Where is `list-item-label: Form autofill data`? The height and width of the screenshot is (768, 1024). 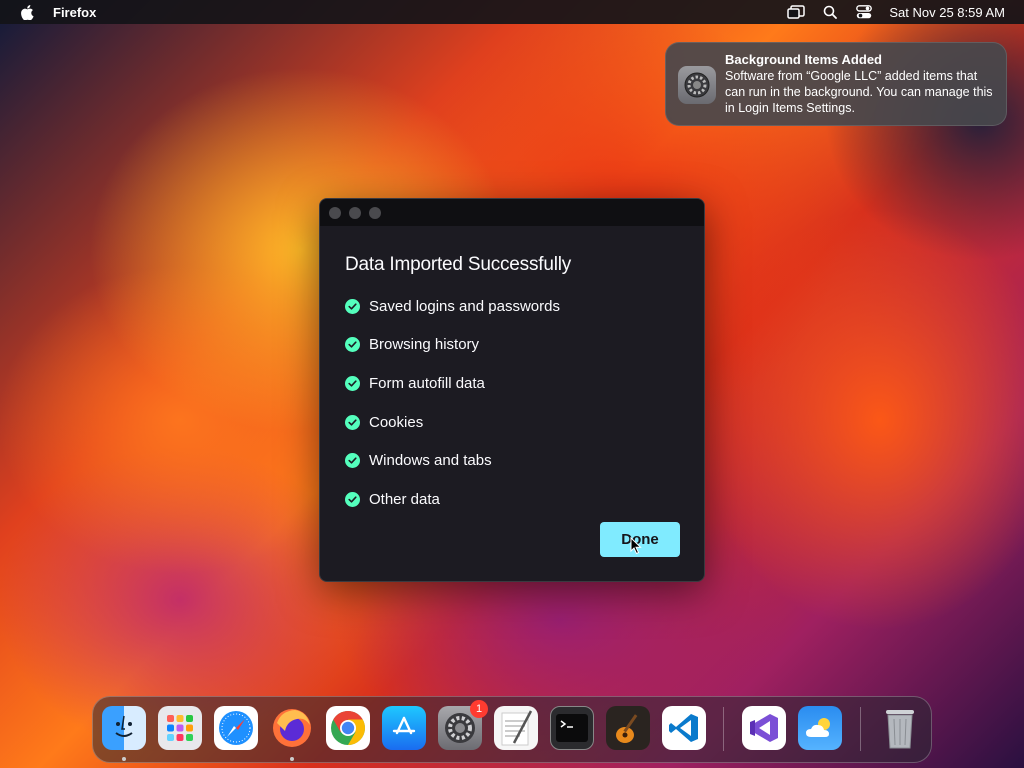
list-item-label: Form autofill data is located at coordinates (427, 383).